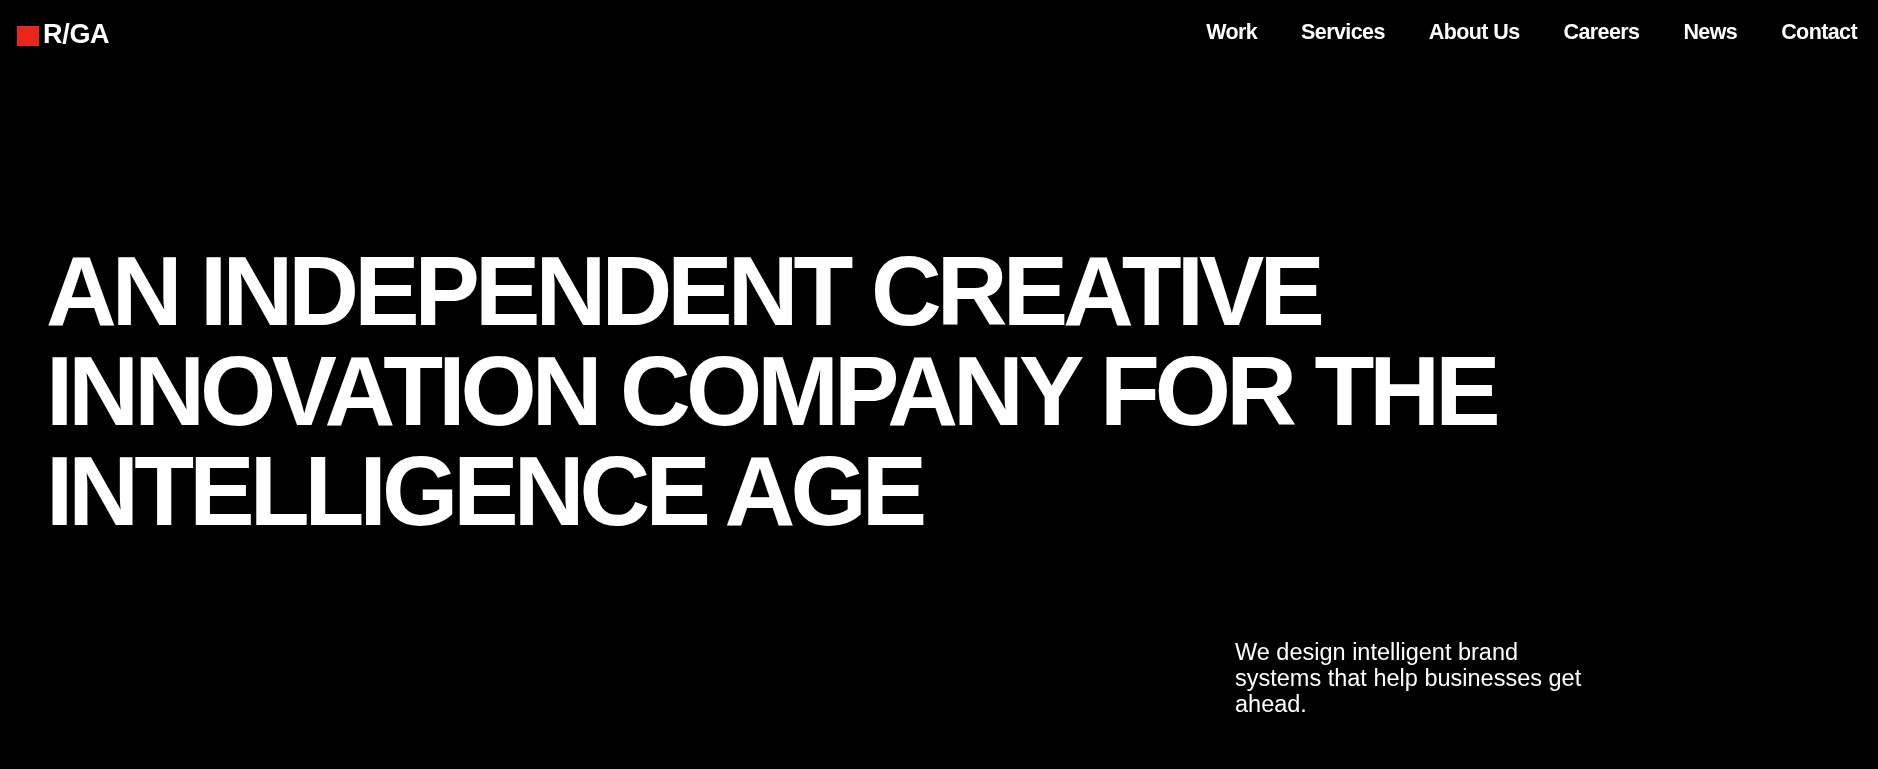 The image size is (1878, 769). Describe the element at coordinates (1343, 32) in the screenshot. I see `nav-link: Services` at that location.